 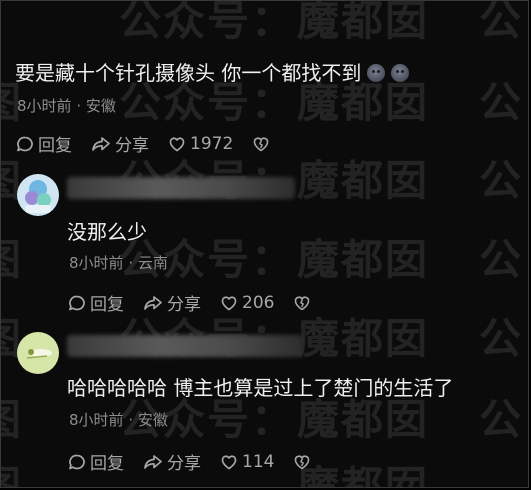 I want to click on comment-text: 哈哈哈哈哈 博主也算是过上了楚门的生活了, so click(x=260, y=386).